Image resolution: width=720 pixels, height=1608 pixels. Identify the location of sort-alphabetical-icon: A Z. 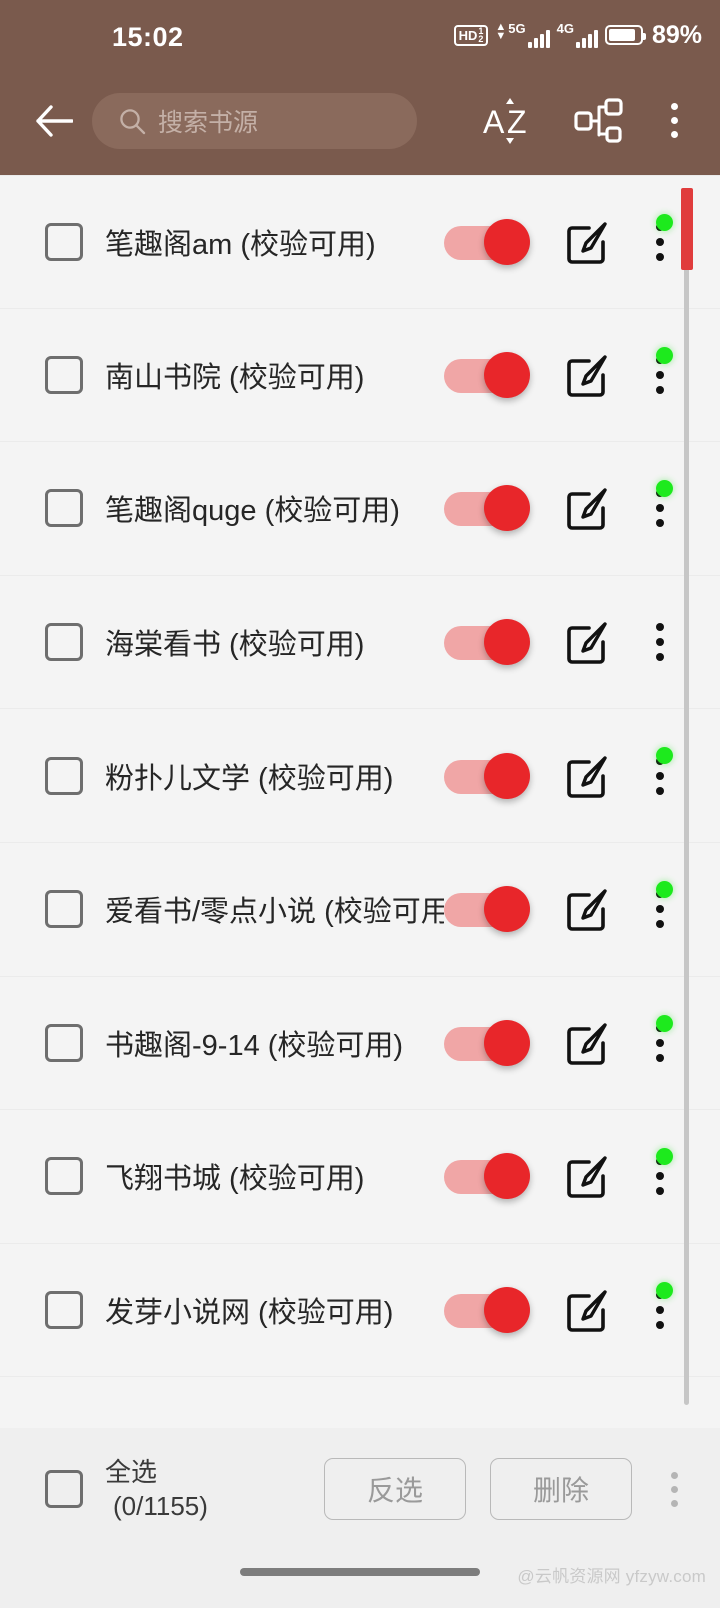
(505, 120).